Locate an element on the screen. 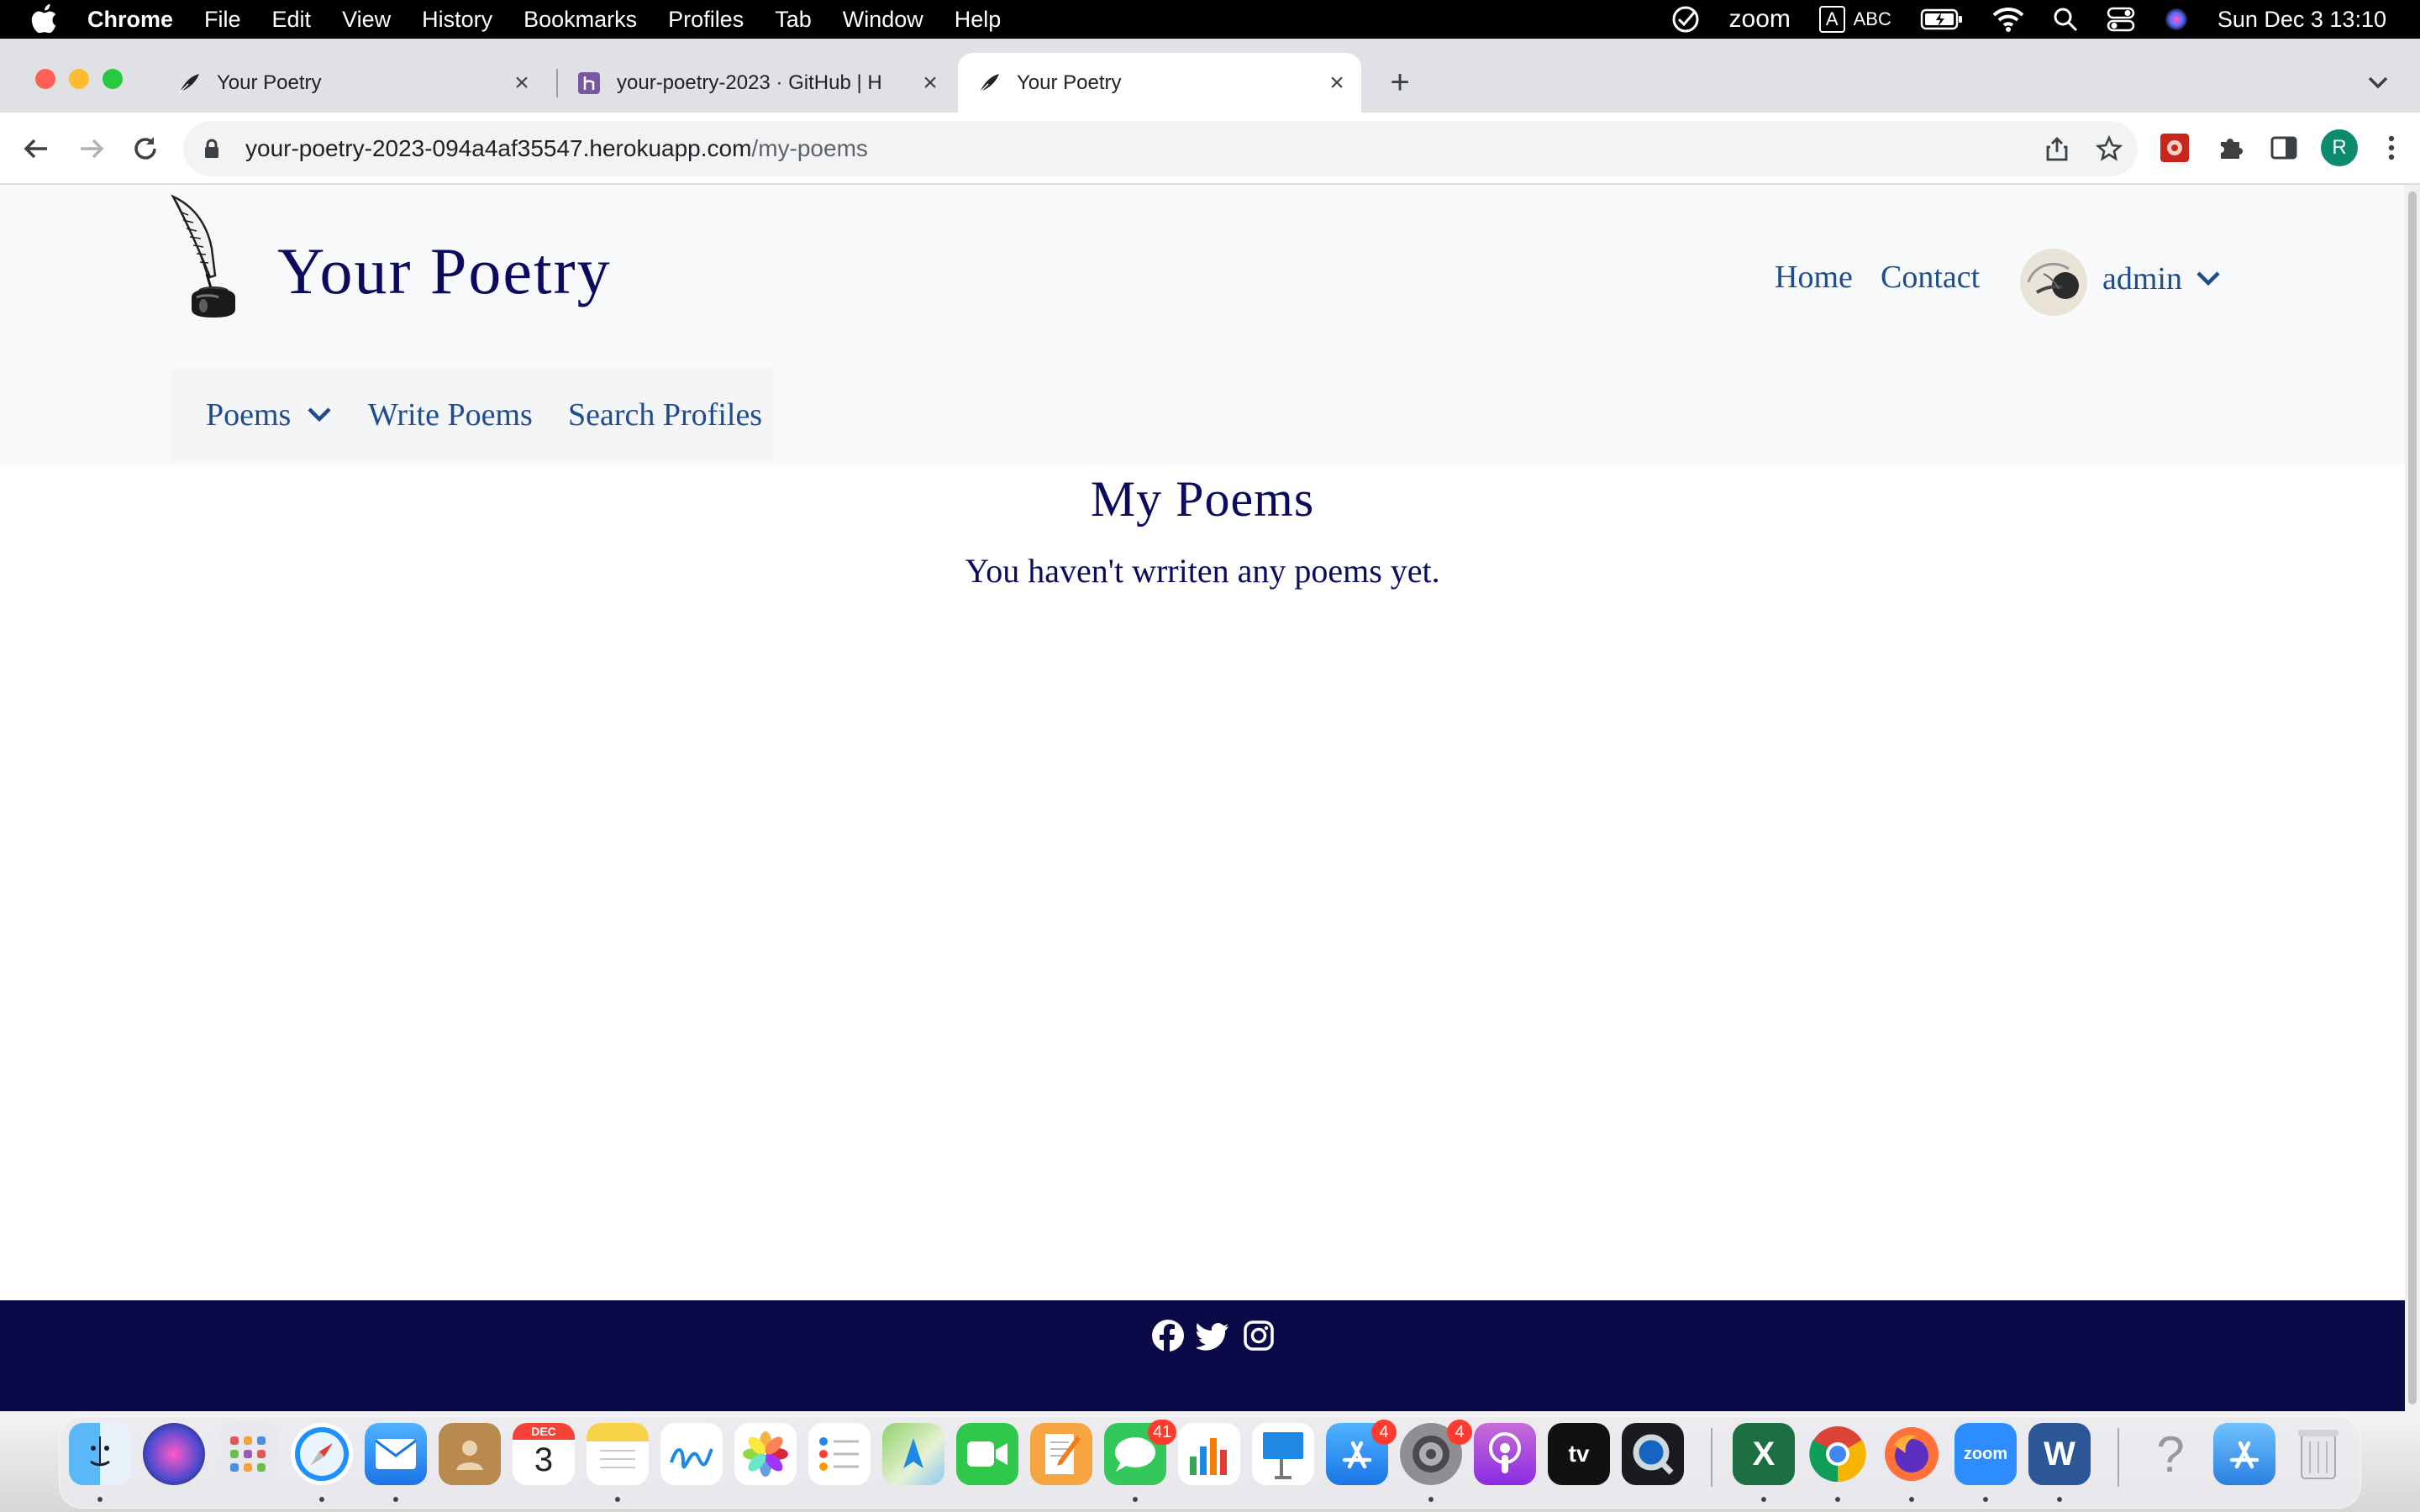 This screenshot has height=1512, width=2420. menu-bookmarks: Bookmarks is located at coordinates (580, 20).